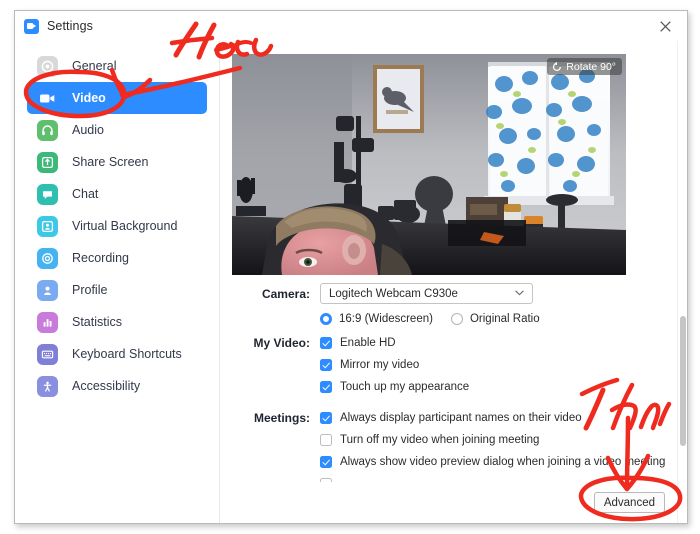 Image resolution: width=700 pixels, height=534 pixels. I want to click on sidebar-item-video: Video, so click(117, 98).